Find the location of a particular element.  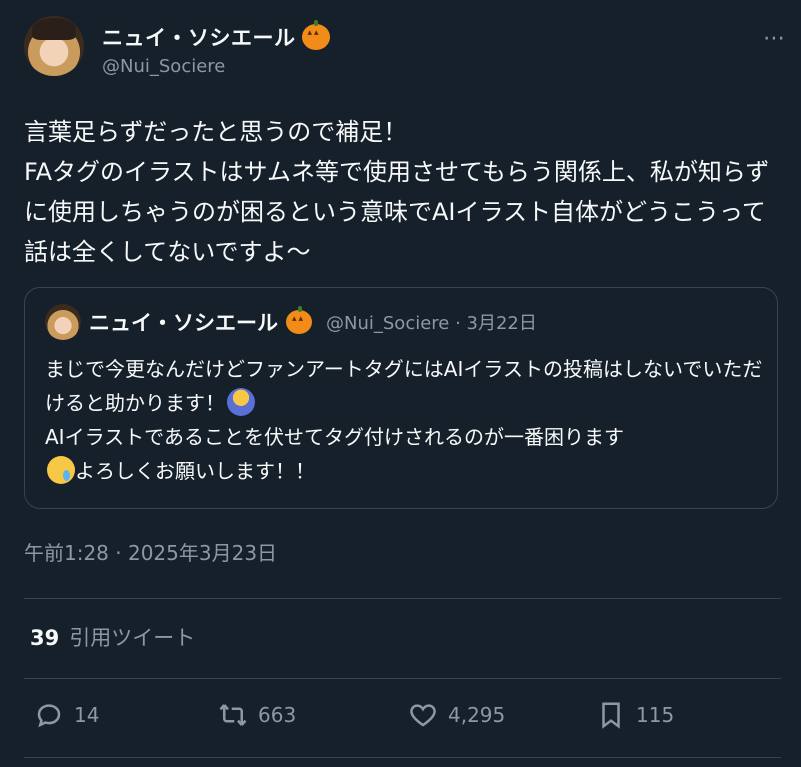

action-bar: 14 663 4,295 115 is located at coordinates (400, 718).